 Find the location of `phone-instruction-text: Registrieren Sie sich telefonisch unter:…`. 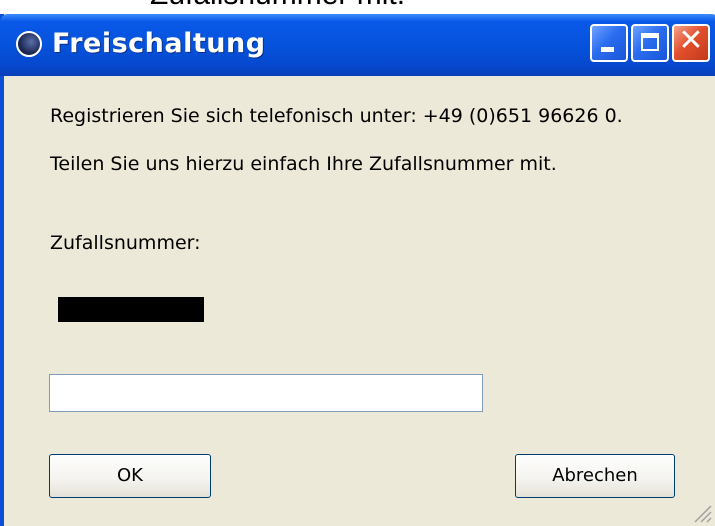

phone-instruction-text: Registrieren Sie sich telefonisch unter:… is located at coordinates (336, 116).